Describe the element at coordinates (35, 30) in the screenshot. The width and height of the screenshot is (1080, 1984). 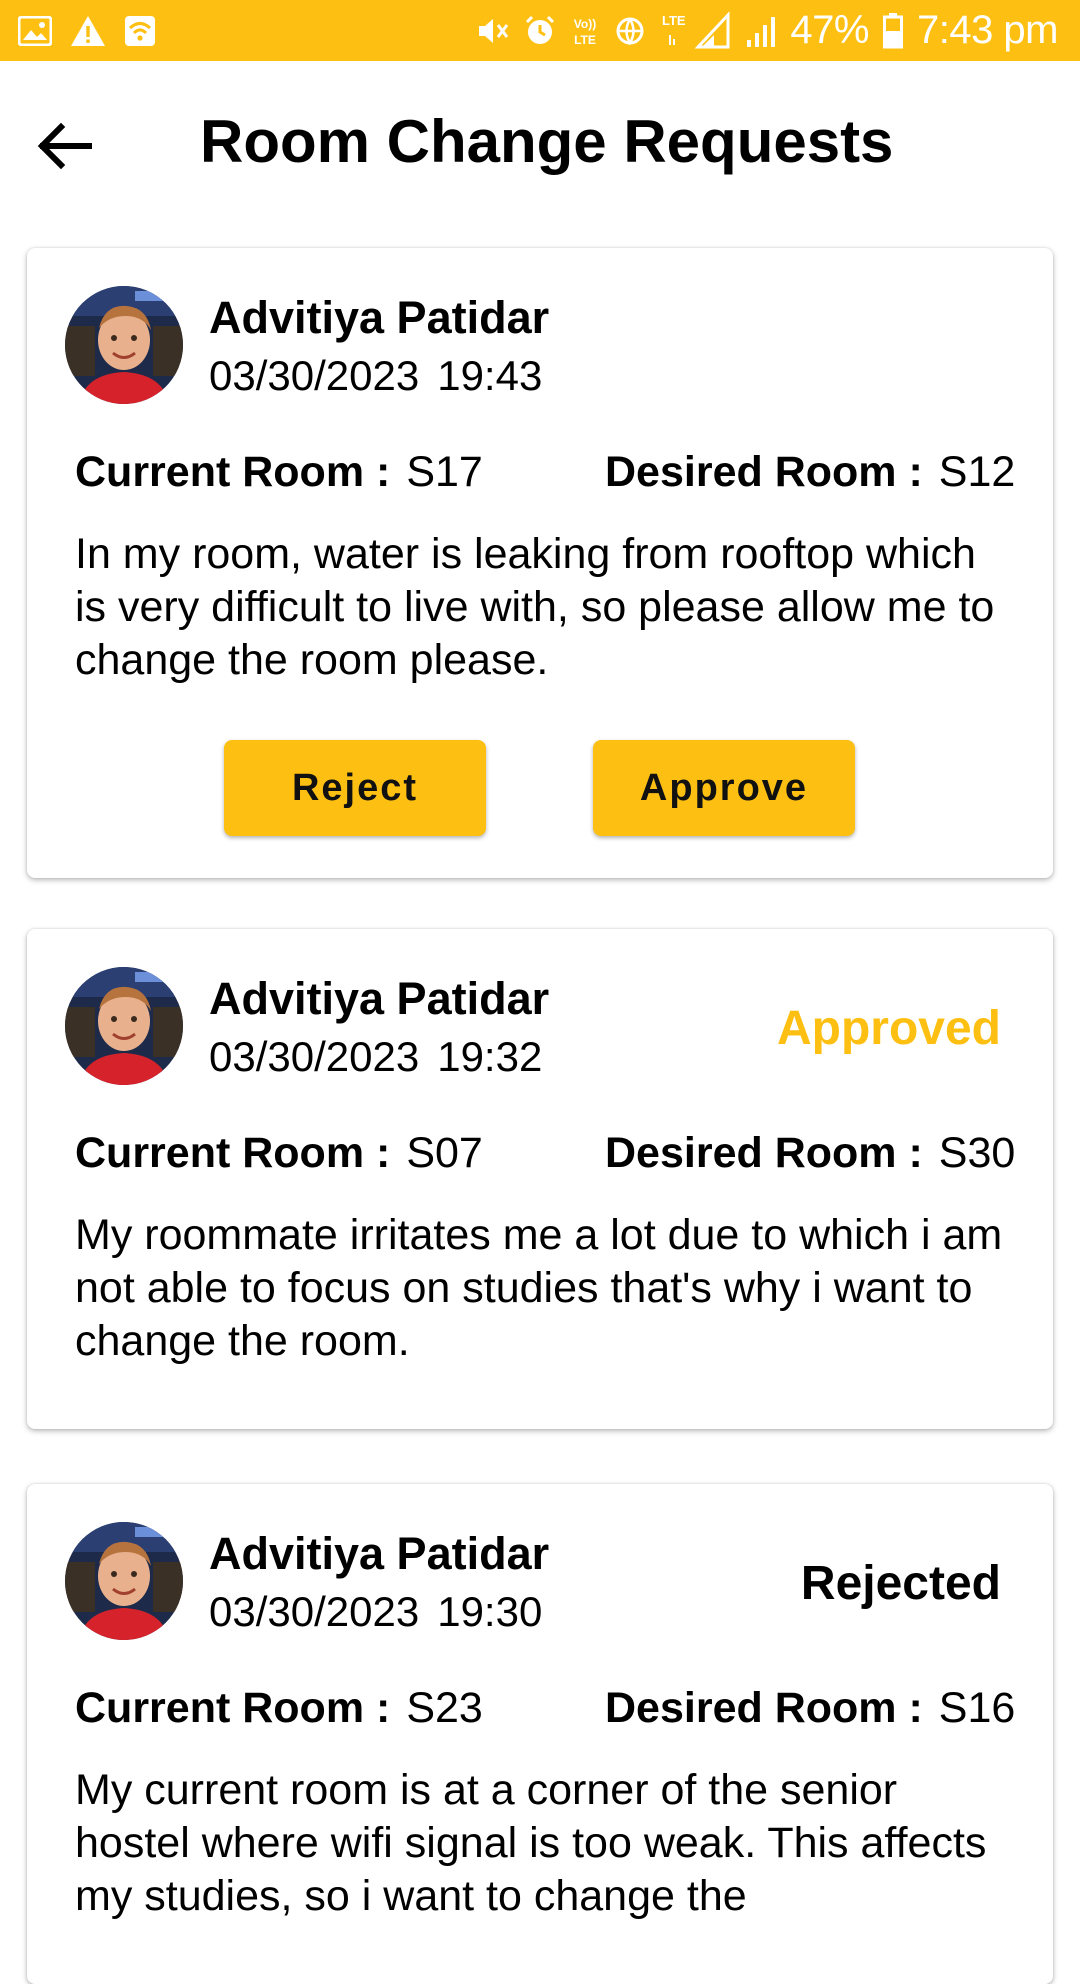
I see `gallery-icon` at that location.